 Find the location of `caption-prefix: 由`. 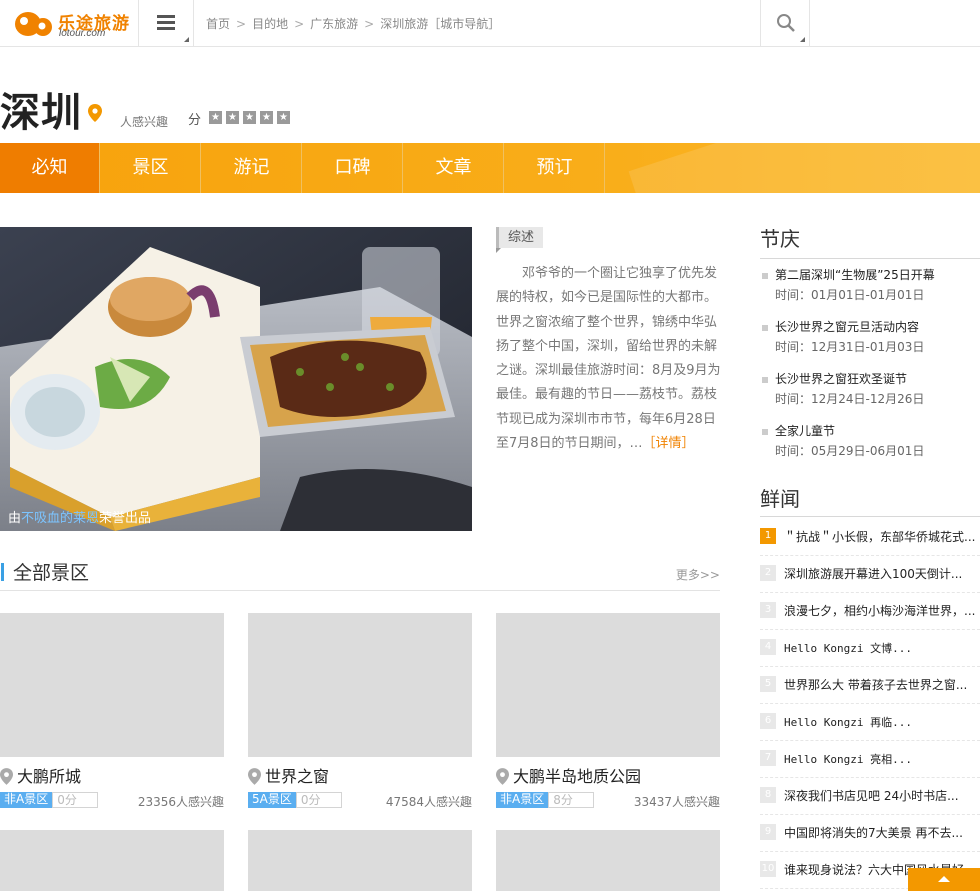

caption-prefix: 由 is located at coordinates (15, 518).